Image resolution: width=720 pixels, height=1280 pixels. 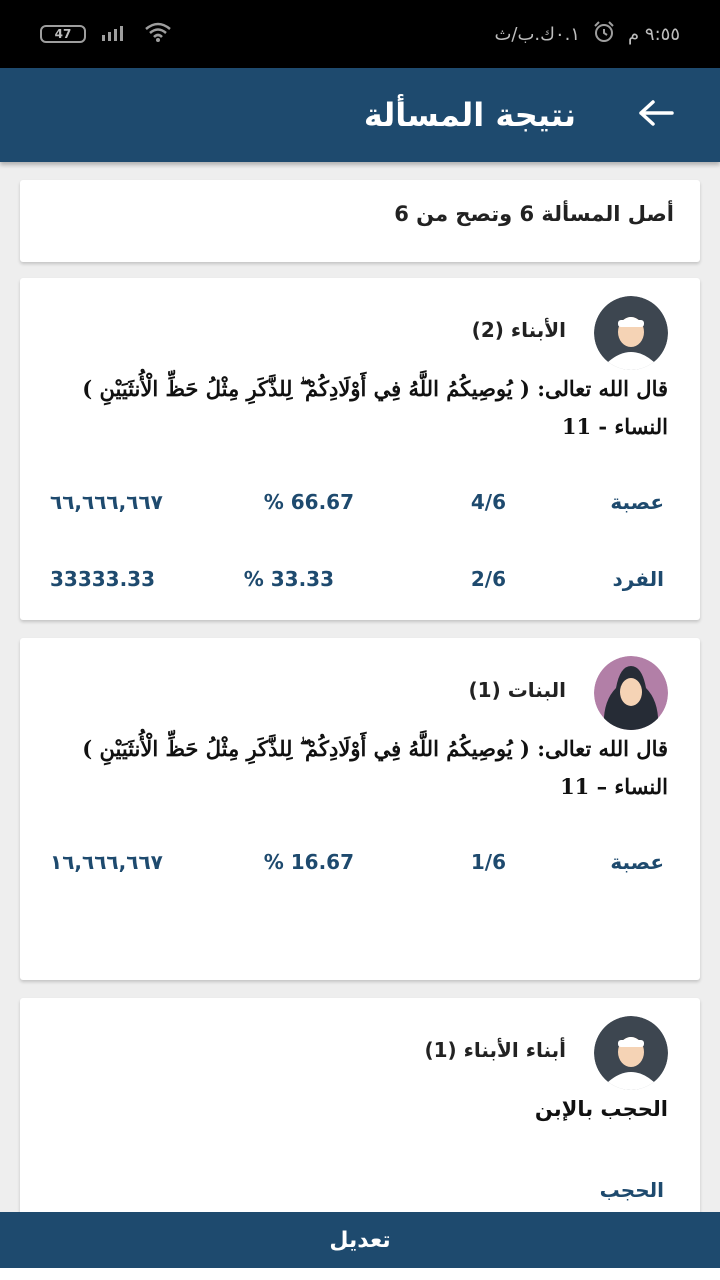 I want to click on status-right: ٩:٥٥ م ٠.١ك.ب/ث, so click(x=587, y=34).